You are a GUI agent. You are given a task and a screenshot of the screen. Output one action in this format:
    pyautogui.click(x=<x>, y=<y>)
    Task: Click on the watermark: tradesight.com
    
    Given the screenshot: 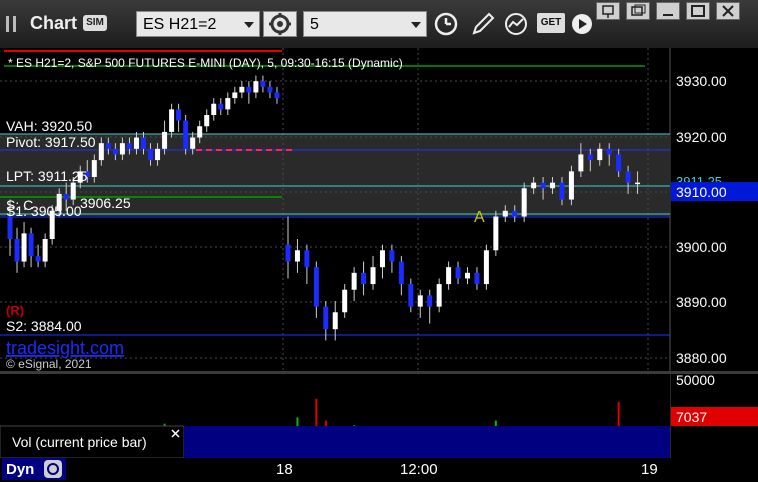 What is the action you would take?
    pyautogui.click(x=65, y=348)
    